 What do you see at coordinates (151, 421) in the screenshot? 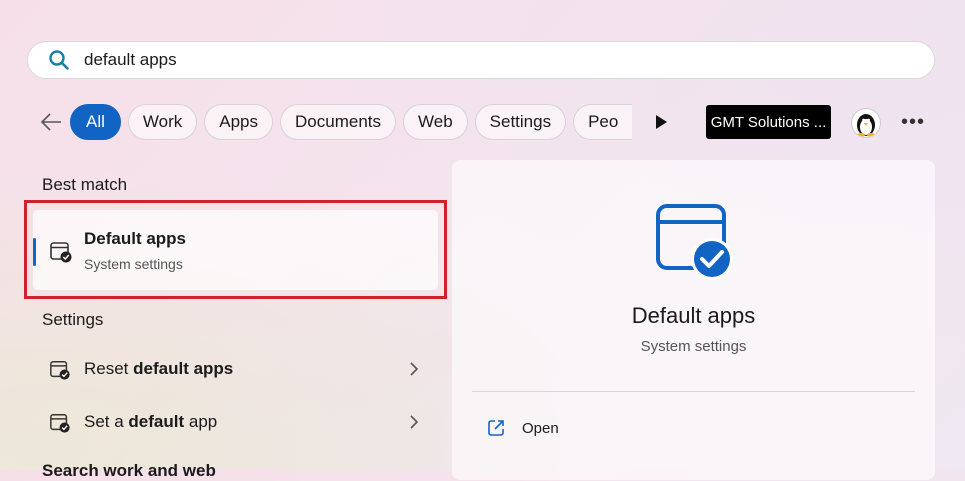
I see `settings-item-label: Set a default app` at bounding box center [151, 421].